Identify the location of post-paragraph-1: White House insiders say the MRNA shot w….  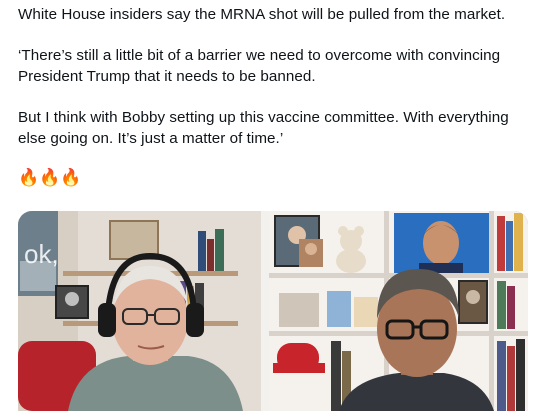
(262, 14).